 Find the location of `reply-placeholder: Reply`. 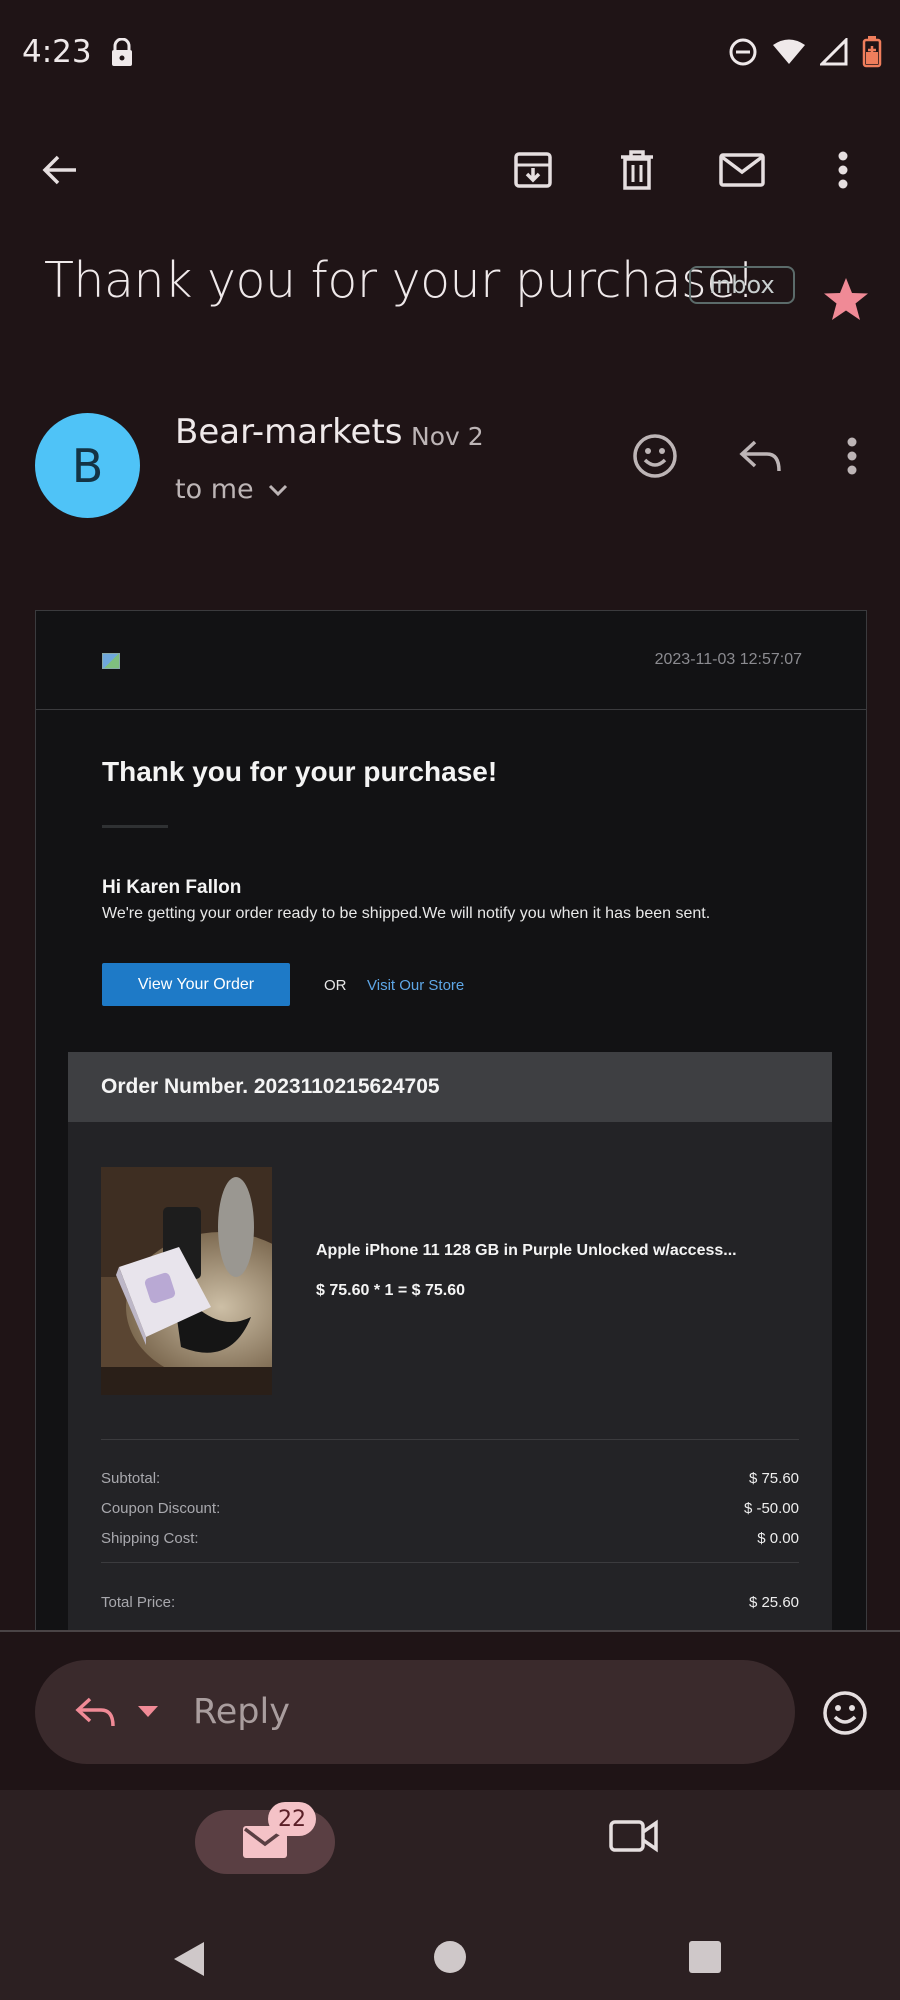

reply-placeholder: Reply is located at coordinates (241, 1712).